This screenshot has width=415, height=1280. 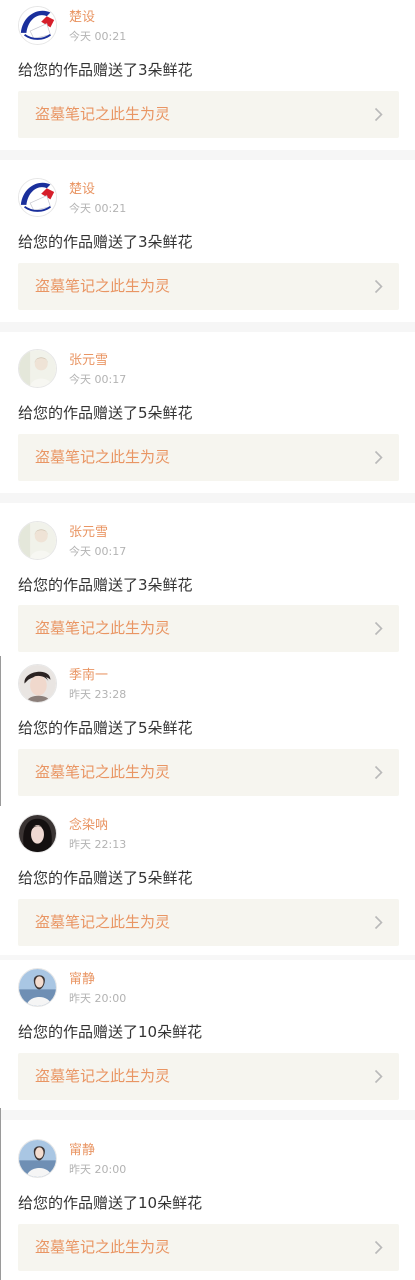 I want to click on boy-portrait-avatar-image, so click(x=37, y=683).